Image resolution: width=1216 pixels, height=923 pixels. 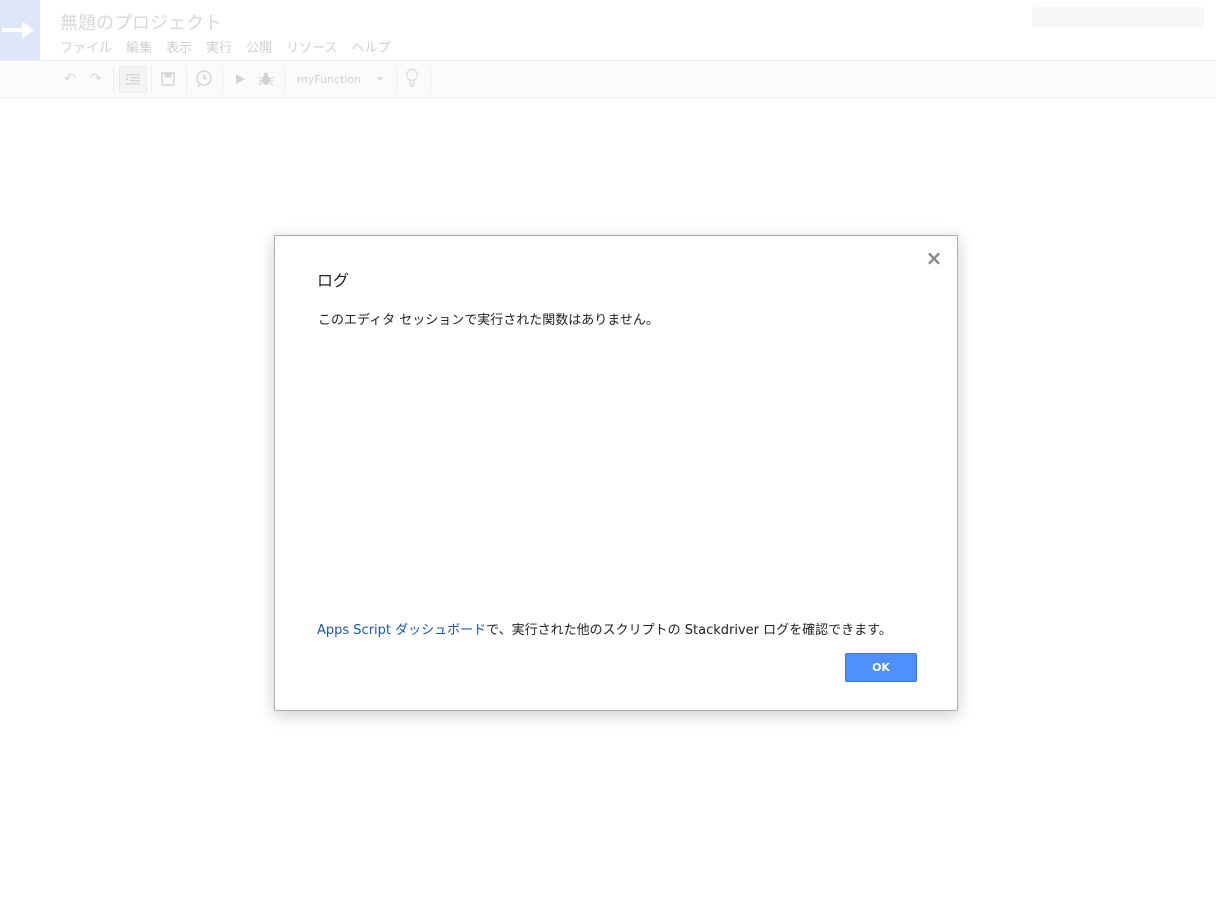 What do you see at coordinates (689, 630) in the screenshot?
I see `dialog-footer-text: で、実行された他のスクリプトの Stackdriver ログを確認できます。` at bounding box center [689, 630].